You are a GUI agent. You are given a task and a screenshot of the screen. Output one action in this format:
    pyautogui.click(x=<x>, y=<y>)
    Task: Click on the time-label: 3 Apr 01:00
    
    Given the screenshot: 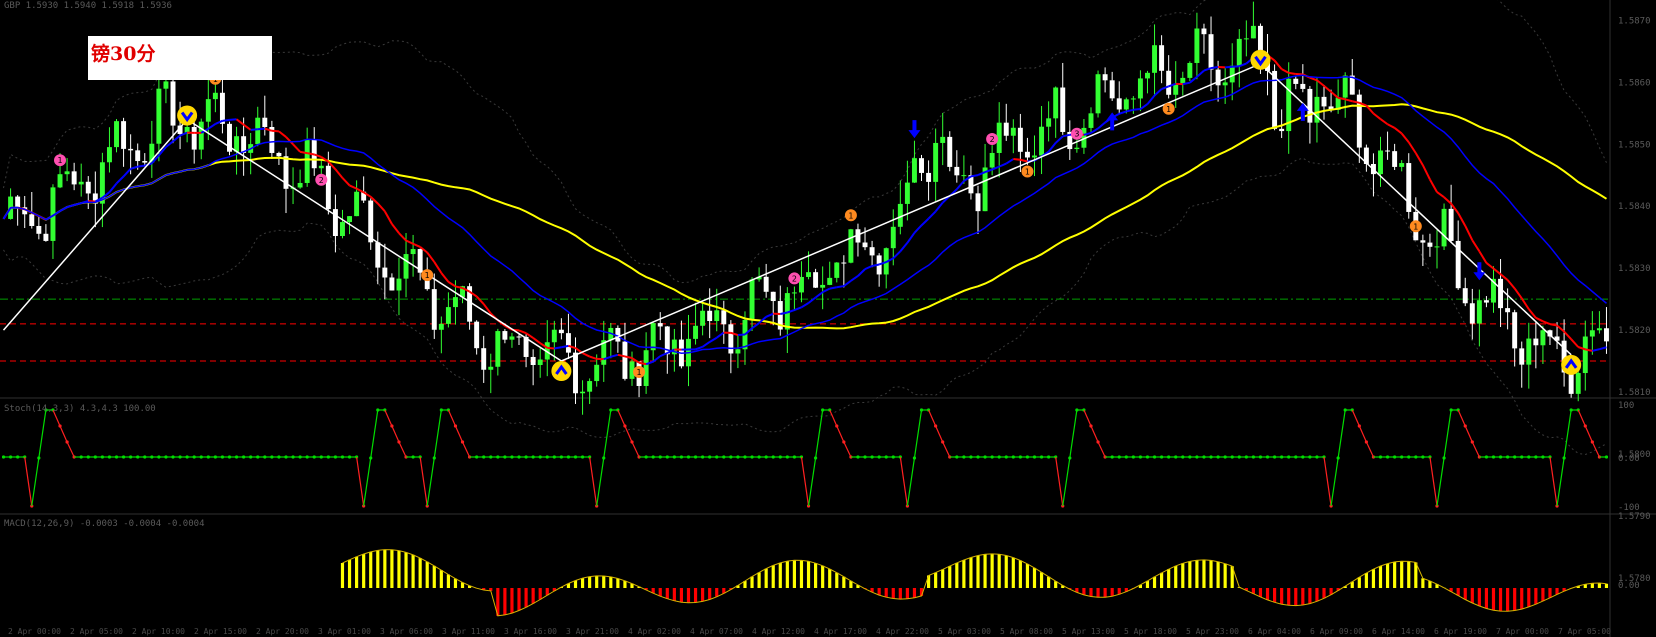 What is the action you would take?
    pyautogui.click(x=344, y=631)
    